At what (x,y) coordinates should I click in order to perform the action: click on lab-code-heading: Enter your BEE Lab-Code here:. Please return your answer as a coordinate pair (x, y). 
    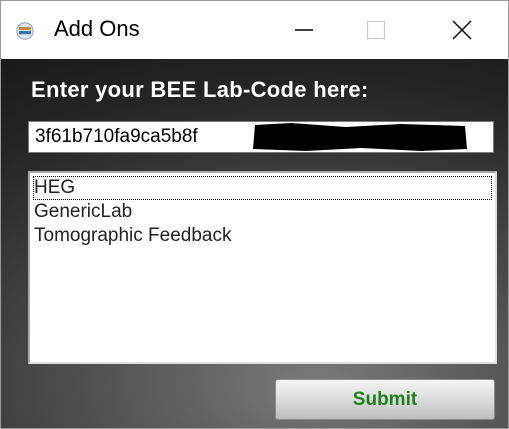
    Looking at the image, I should click on (200, 89).